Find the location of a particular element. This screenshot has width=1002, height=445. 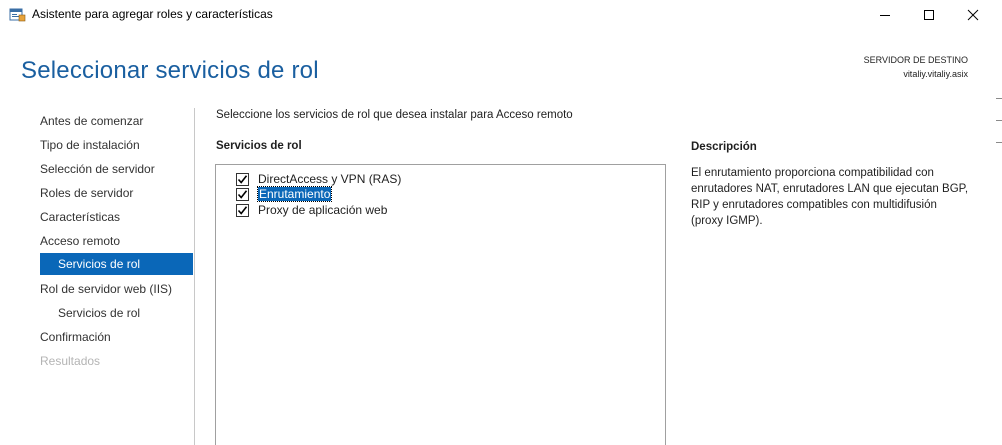

close-icon is located at coordinates (973, 15).